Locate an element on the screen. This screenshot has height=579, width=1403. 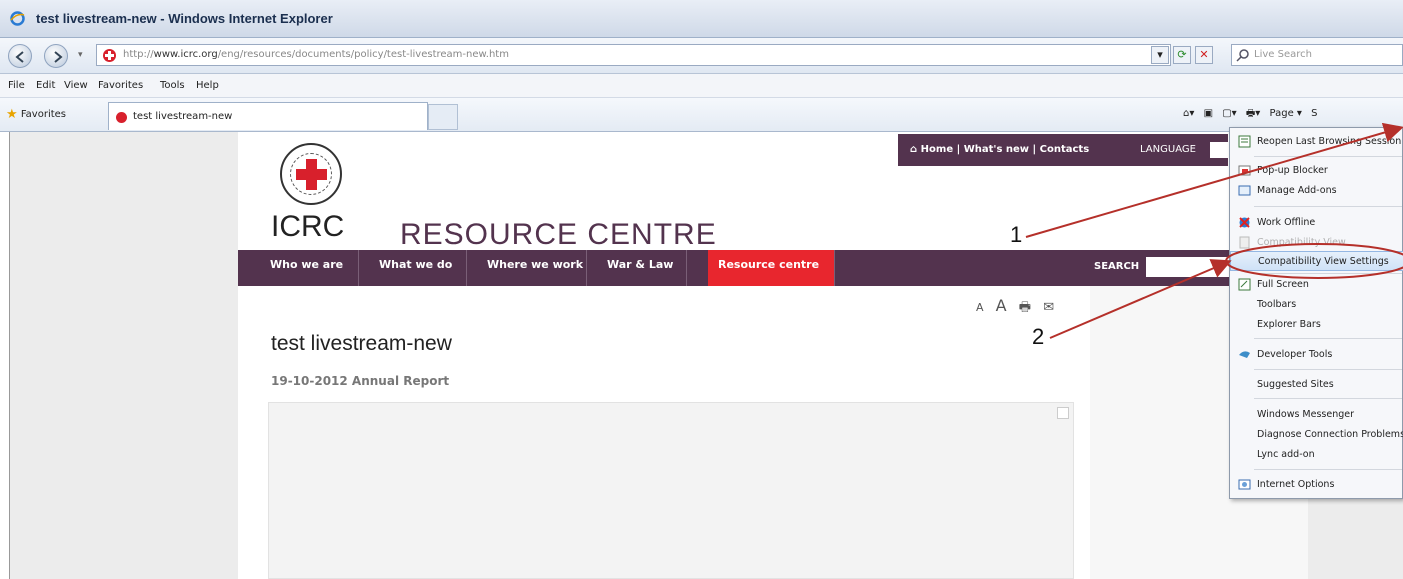
text-tools: A A 🖶 ✉ is located at coordinates (1019, 308).